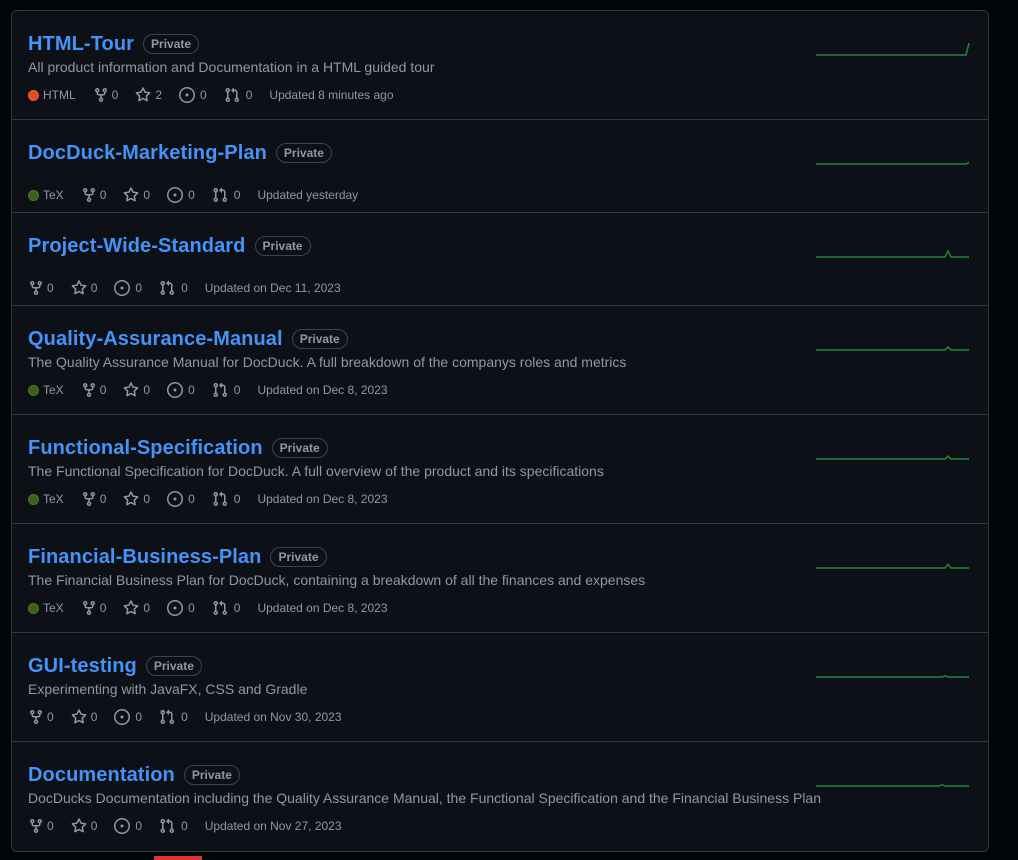 Image resolution: width=1018 pixels, height=860 pixels. What do you see at coordinates (155, 339) in the screenshot?
I see `repo-name-link: Quality-Assurance-Manual` at bounding box center [155, 339].